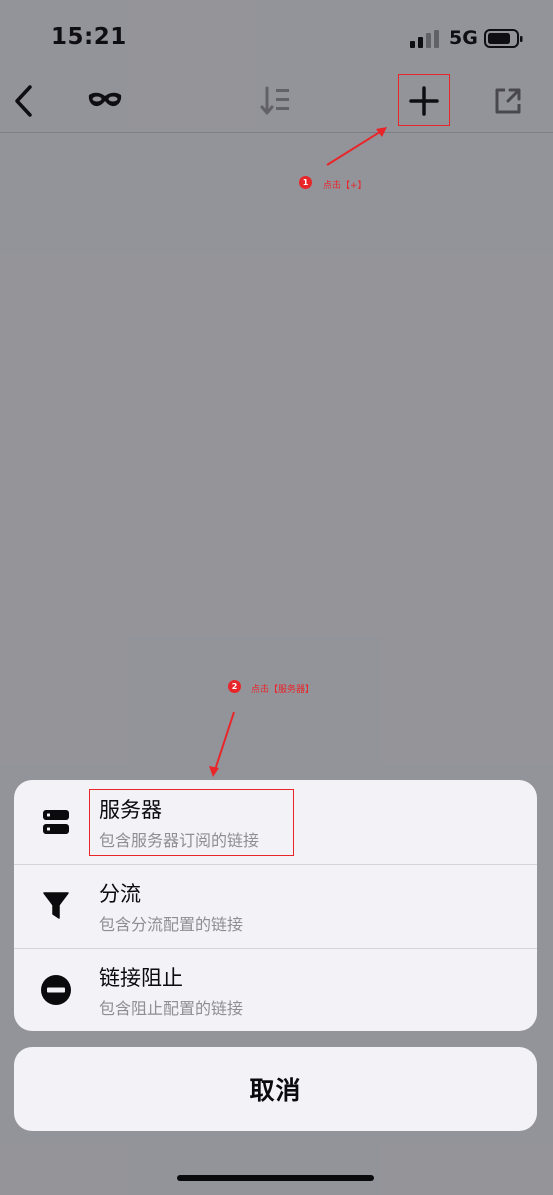  Describe the element at coordinates (283, 690) in the screenshot. I see `annotation-text-2: 点击【服务器】` at that location.